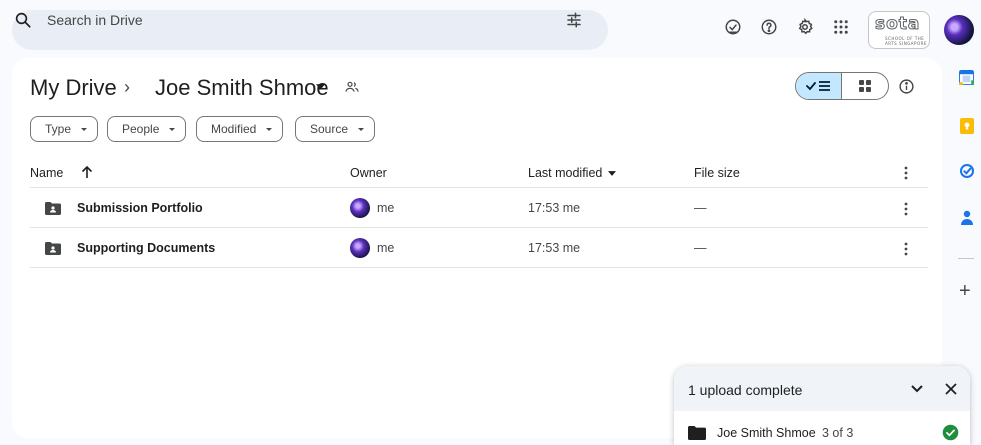 This screenshot has height=445, width=981. Describe the element at coordinates (733, 27) in the screenshot. I see `offline-ready-icon` at that location.